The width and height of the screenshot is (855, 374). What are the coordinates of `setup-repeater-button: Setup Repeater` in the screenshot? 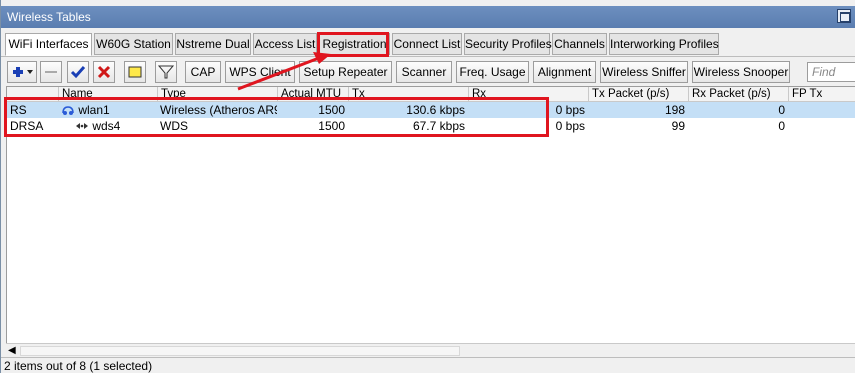 It's located at (345, 72).